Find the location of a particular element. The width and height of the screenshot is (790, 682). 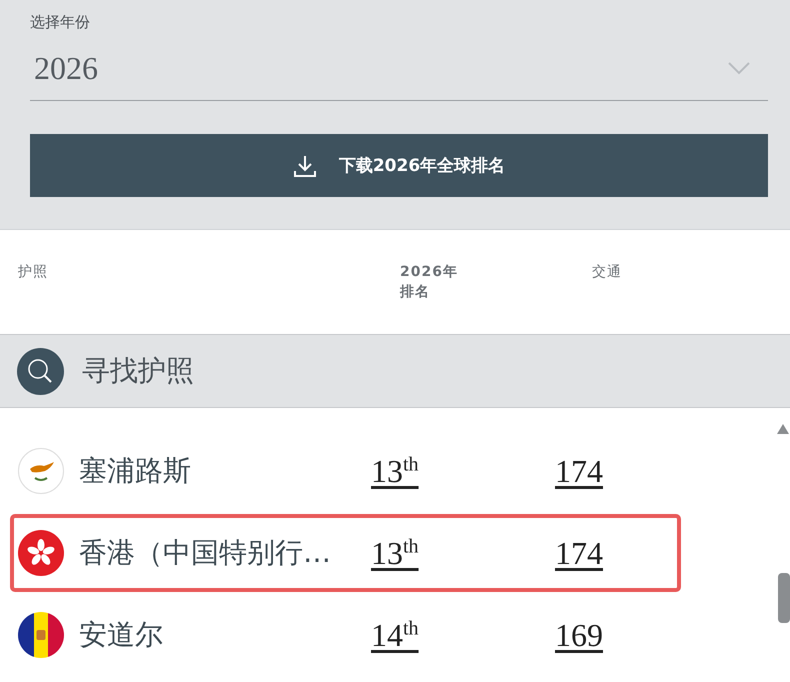

country-name: 塞浦路斯 is located at coordinates (225, 471).